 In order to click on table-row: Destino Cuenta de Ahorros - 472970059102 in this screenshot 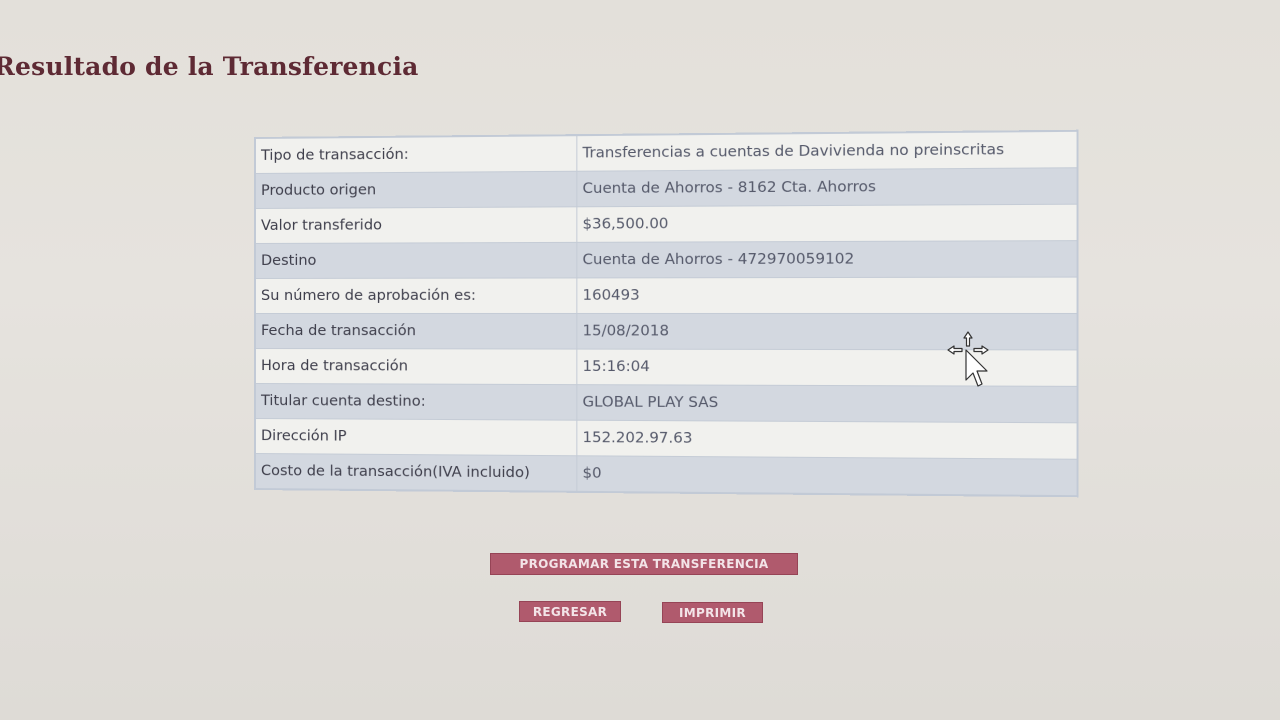, I will do `click(666, 260)`.